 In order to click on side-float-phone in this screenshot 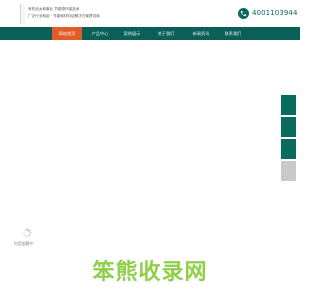, I will do `click(288, 127)`.